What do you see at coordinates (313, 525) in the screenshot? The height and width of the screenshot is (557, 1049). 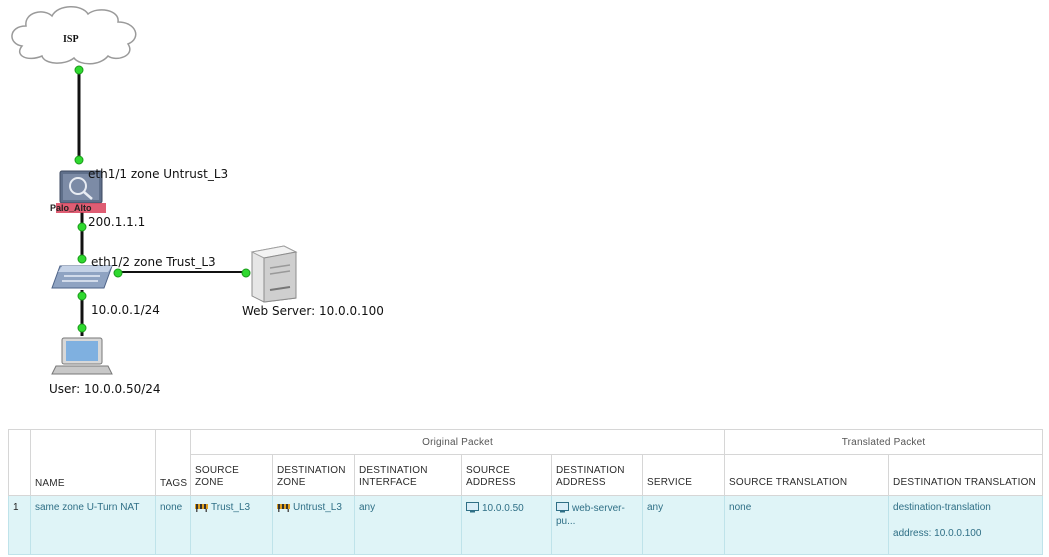 I see `rule-destination-zone: Untrust_L3` at bounding box center [313, 525].